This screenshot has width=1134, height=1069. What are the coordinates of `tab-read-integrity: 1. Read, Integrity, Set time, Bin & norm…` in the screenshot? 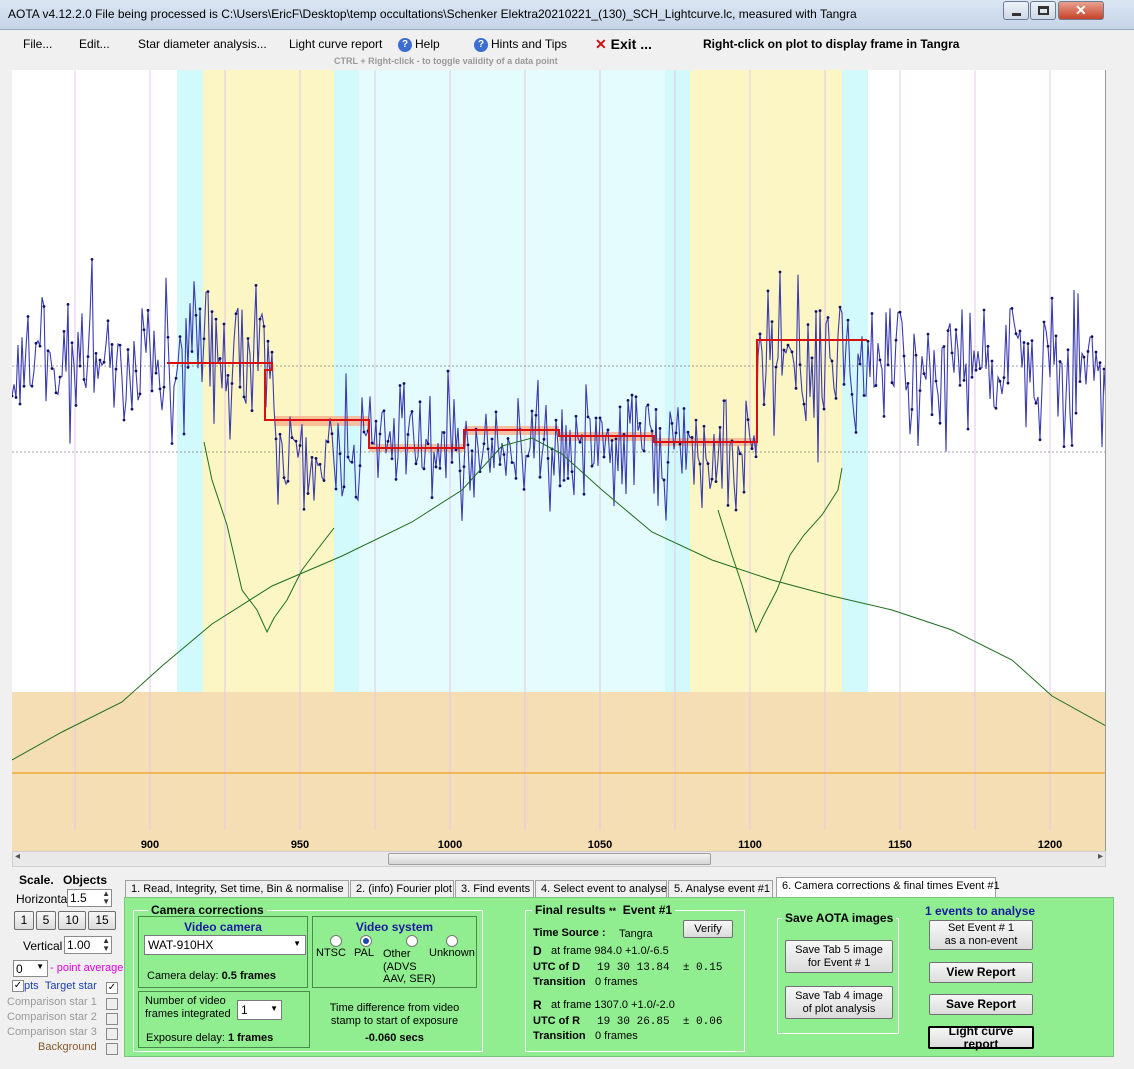 It's located at (237, 889).